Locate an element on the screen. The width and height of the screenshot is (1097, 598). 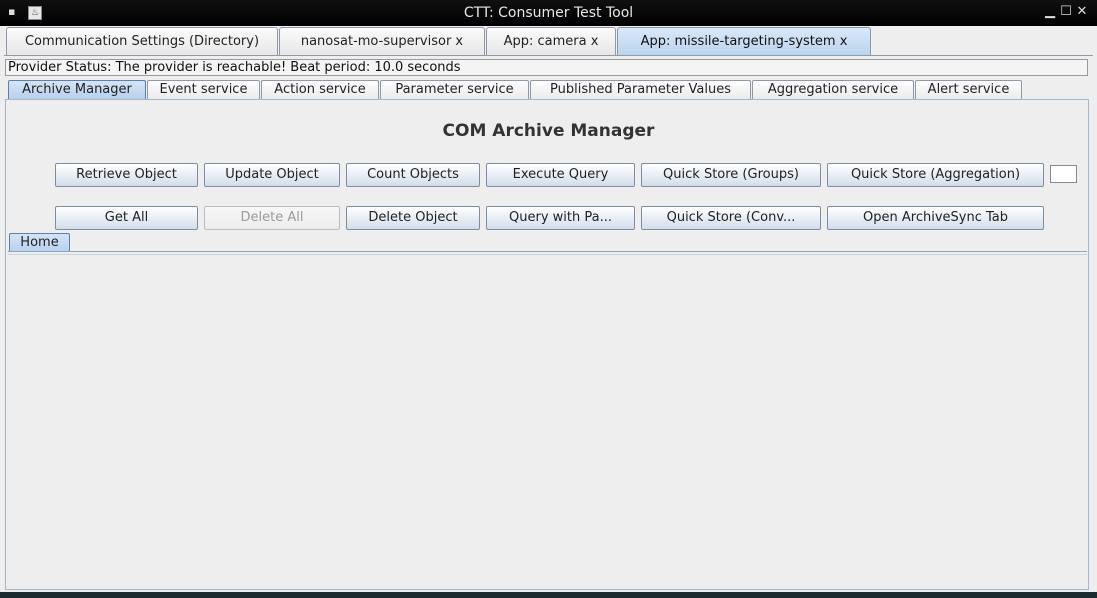
tab-event-service: Event service is located at coordinates (203, 89).